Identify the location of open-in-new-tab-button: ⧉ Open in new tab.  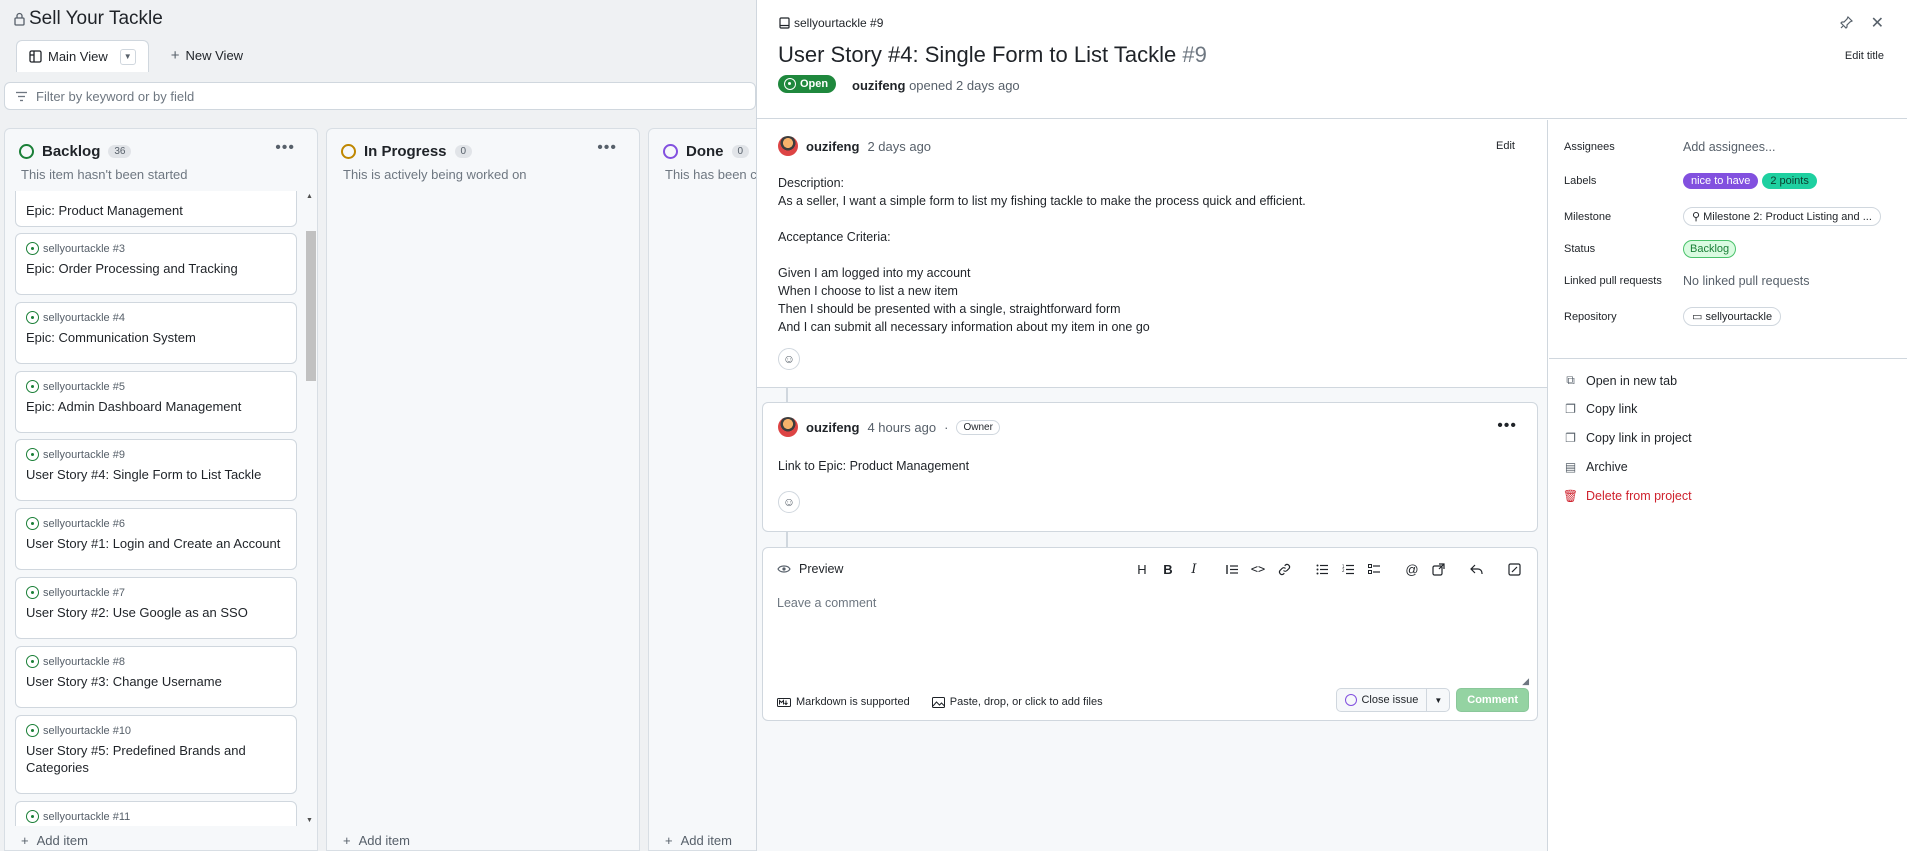
(1620, 380).